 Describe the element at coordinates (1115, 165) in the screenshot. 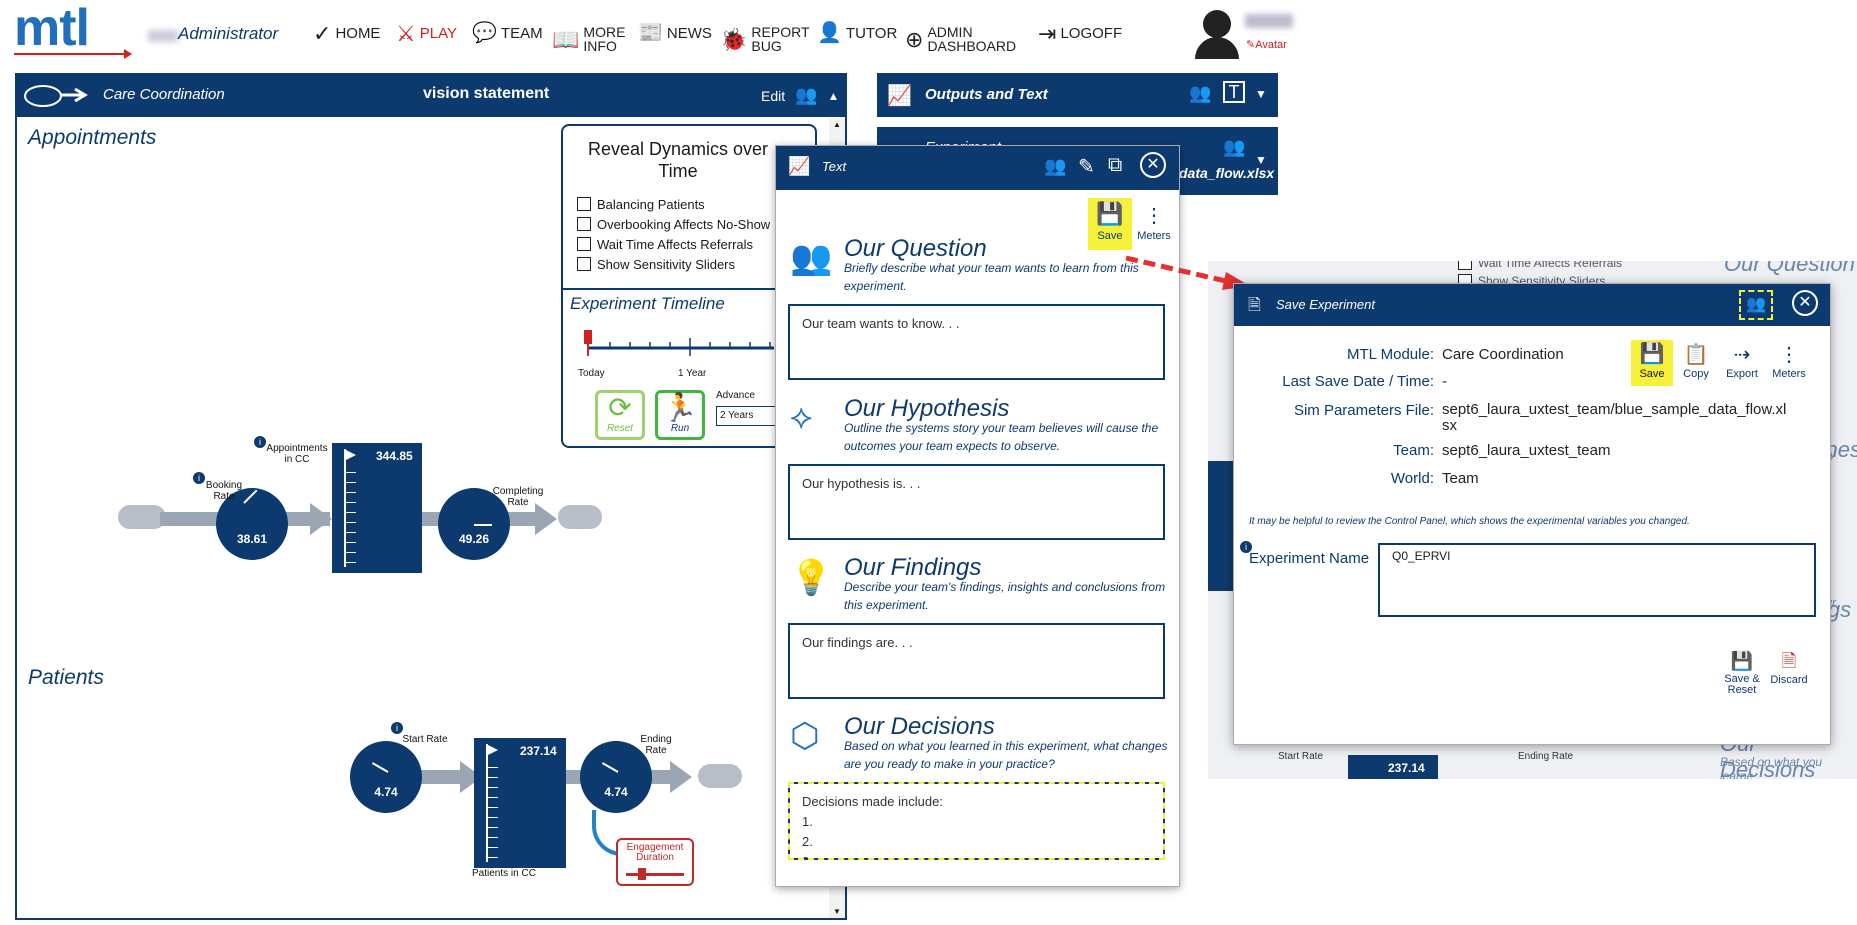

I see `popout-icon: ⧉` at that location.